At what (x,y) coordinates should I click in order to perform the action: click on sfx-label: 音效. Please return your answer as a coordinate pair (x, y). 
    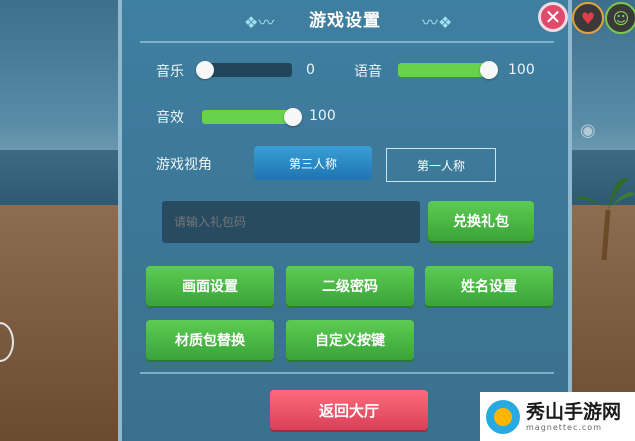
    Looking at the image, I should click on (170, 118).